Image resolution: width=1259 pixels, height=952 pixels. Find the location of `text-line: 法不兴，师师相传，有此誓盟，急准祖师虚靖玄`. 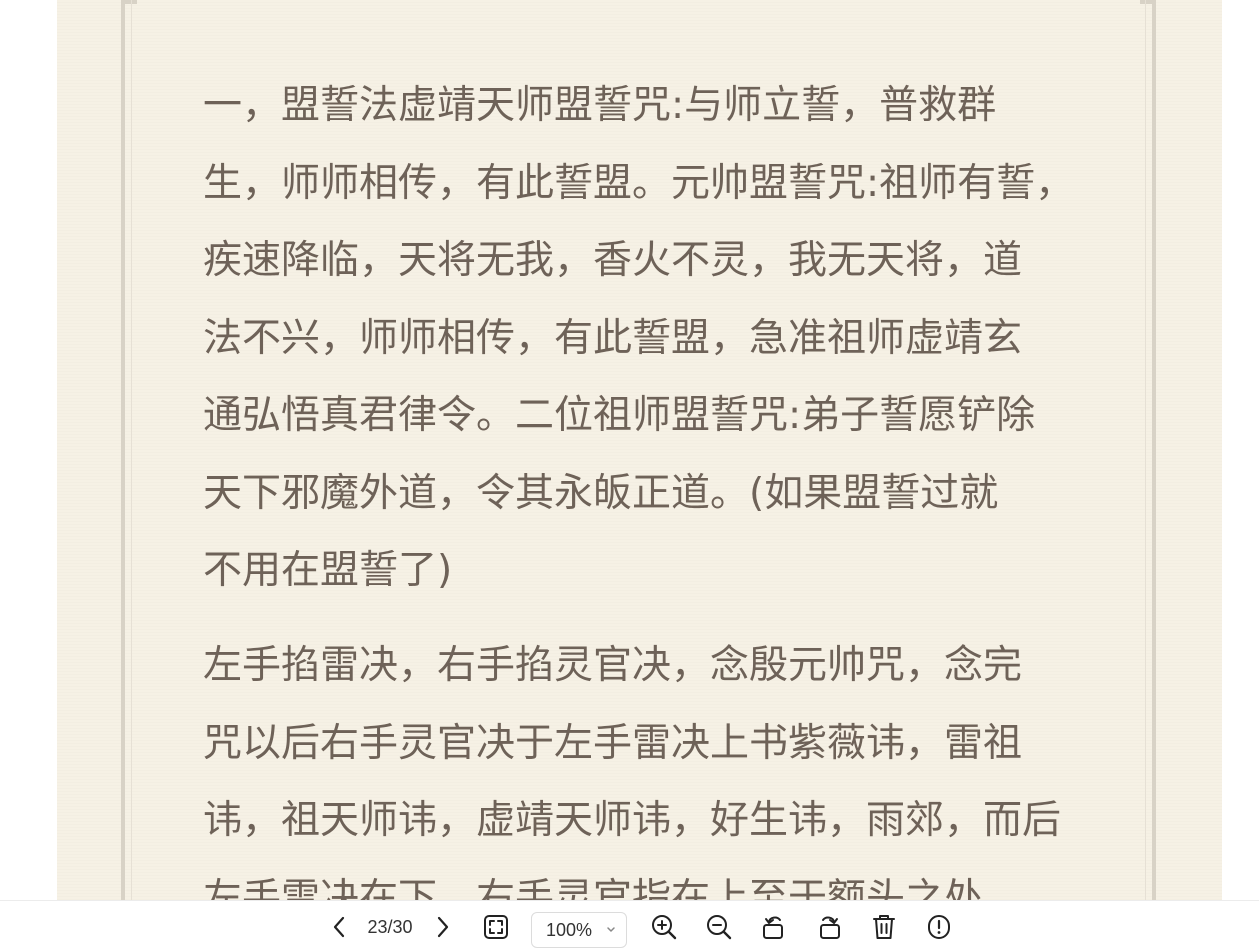

text-line: 法不兴，师师相传，有此誓盟，急准祖师虚靖玄 is located at coordinates (613, 338).